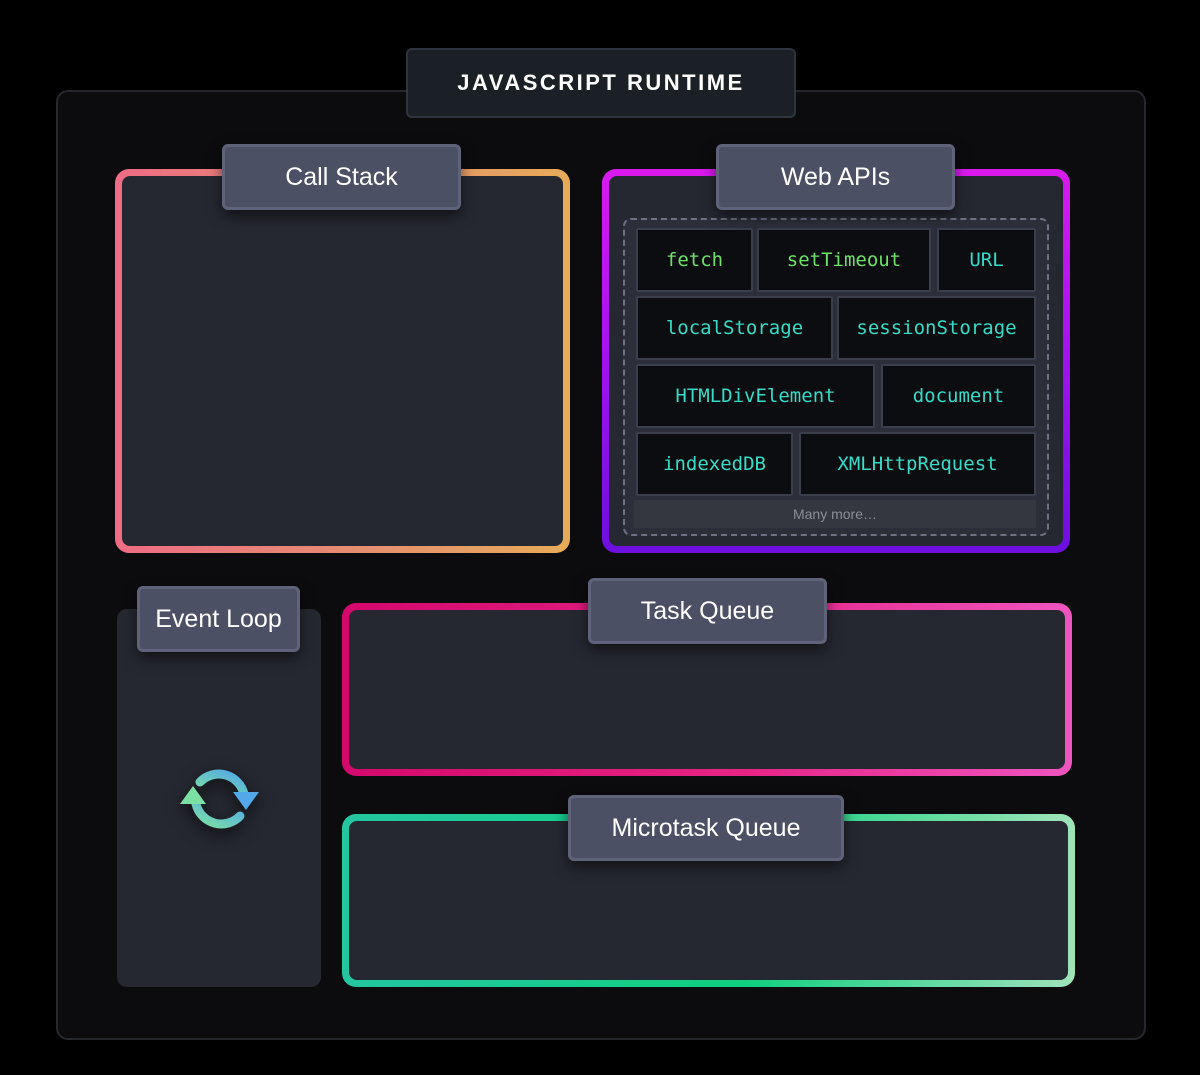 This screenshot has width=1200, height=1075. I want to click on api-chip-settimeout: setTimeout, so click(844, 260).